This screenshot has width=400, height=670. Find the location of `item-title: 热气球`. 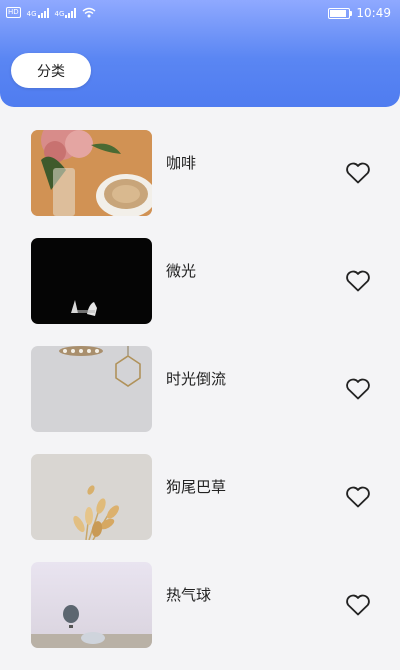

item-title: 热气球 is located at coordinates (189, 595).